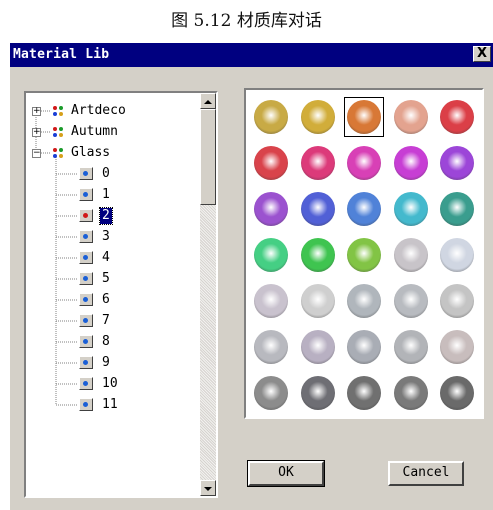  Describe the element at coordinates (106, 237) in the screenshot. I see `tree-item-3: 3` at that location.